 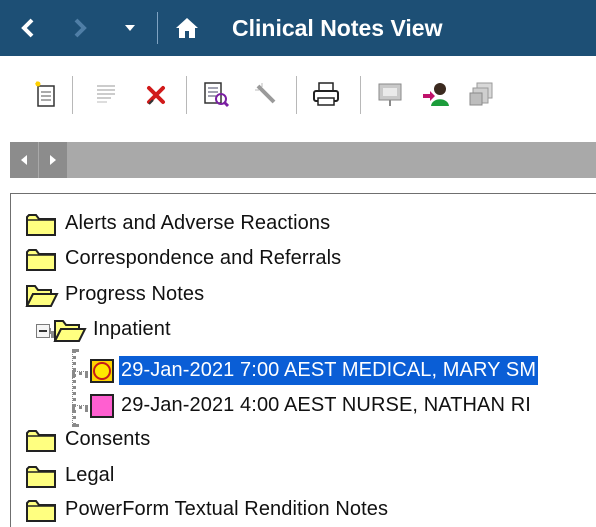 What do you see at coordinates (266, 94) in the screenshot?
I see `wand-icon` at bounding box center [266, 94].